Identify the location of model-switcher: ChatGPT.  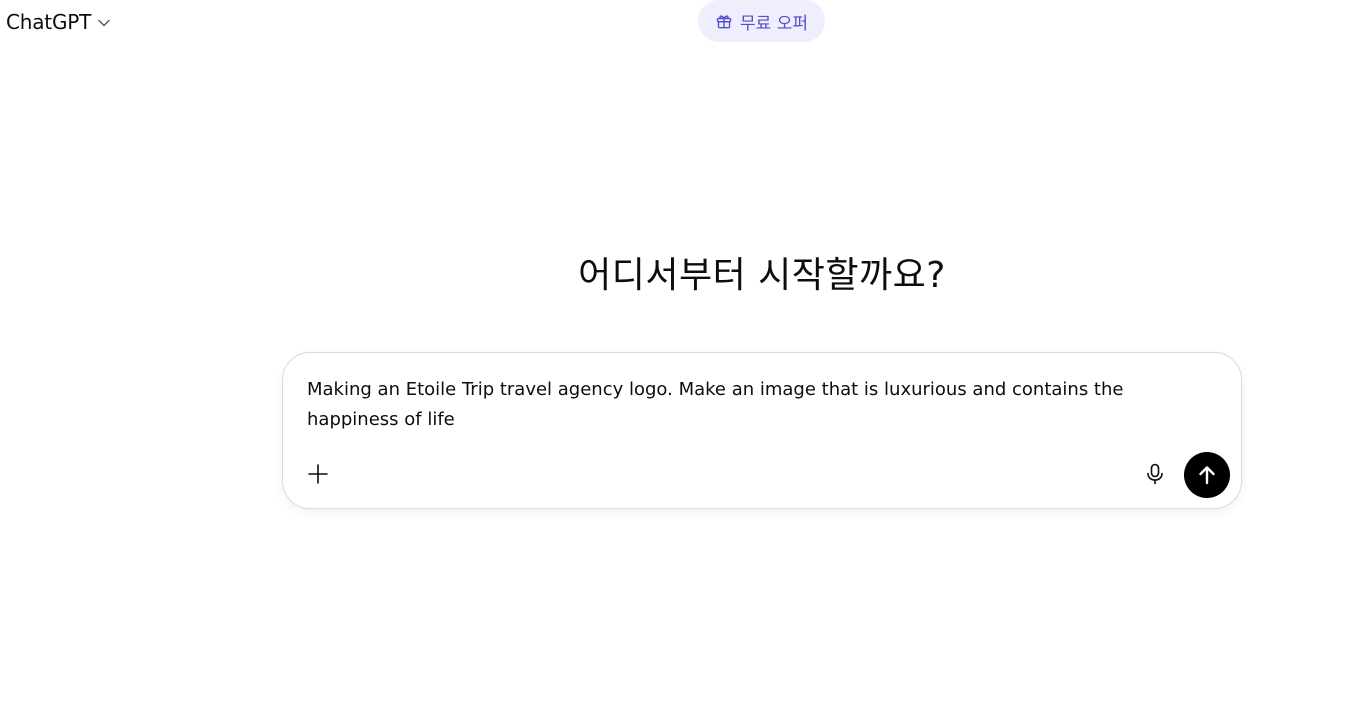
(58, 22).